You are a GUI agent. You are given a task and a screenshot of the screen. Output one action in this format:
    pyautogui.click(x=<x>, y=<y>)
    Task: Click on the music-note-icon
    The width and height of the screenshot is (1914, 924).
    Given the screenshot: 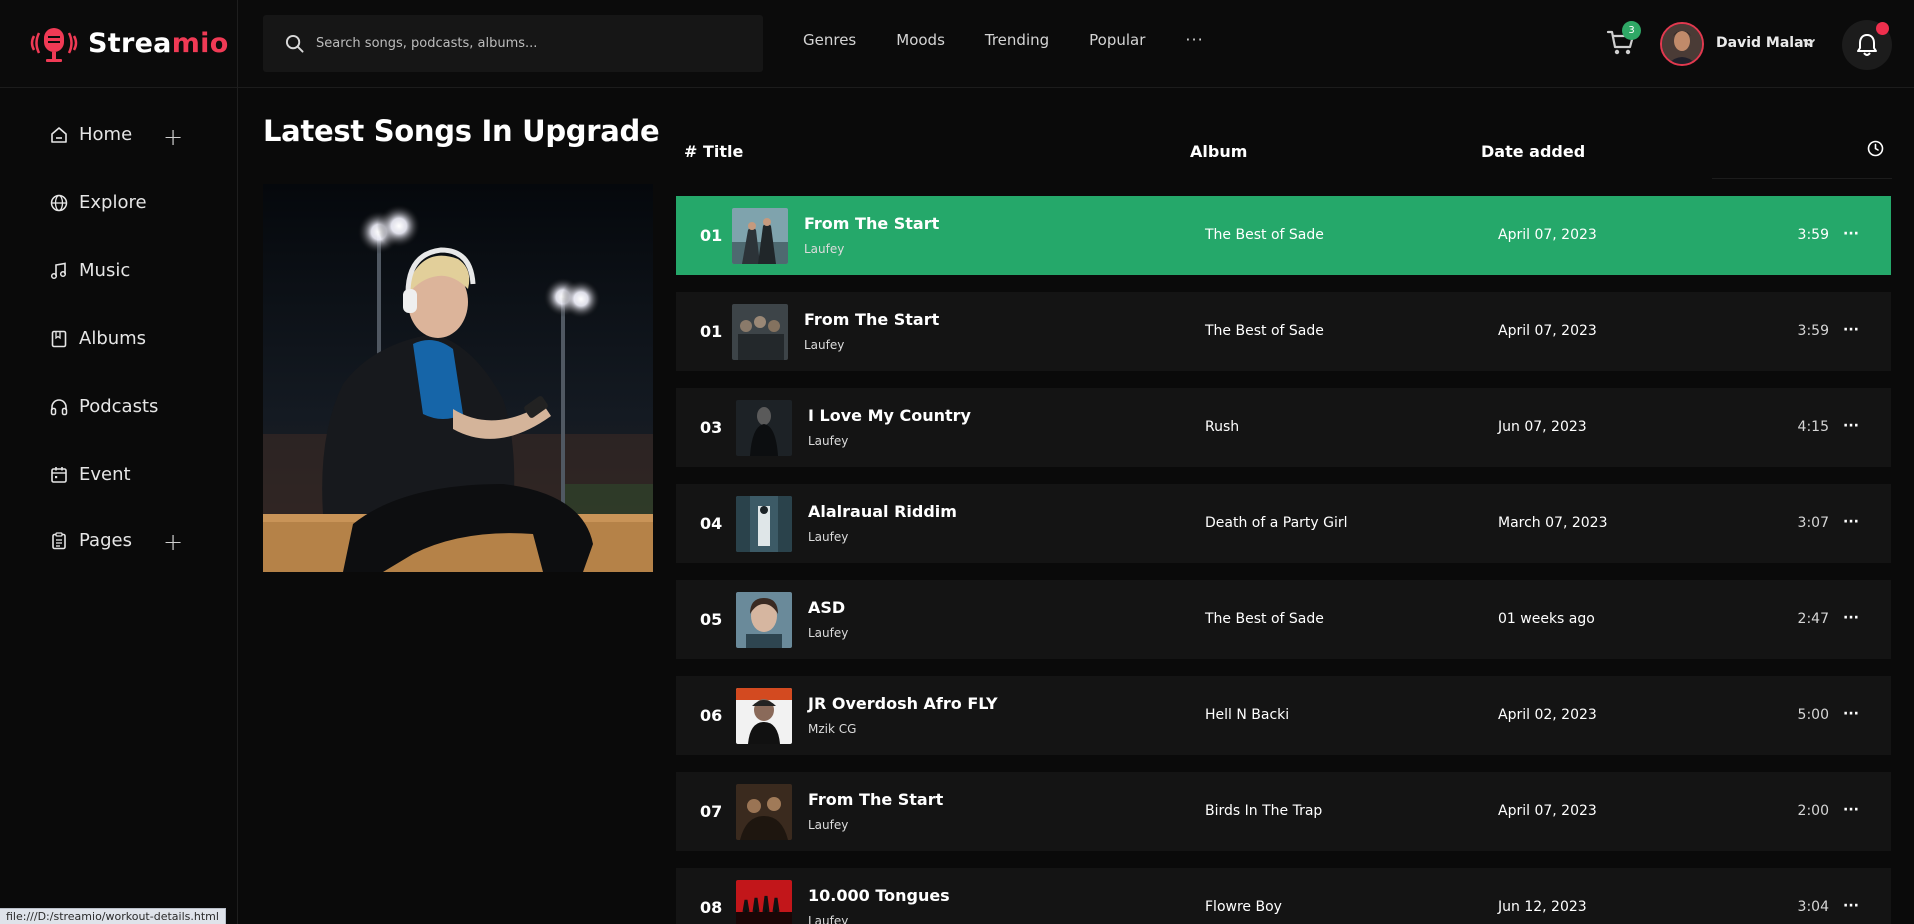 What is the action you would take?
    pyautogui.click(x=58, y=270)
    